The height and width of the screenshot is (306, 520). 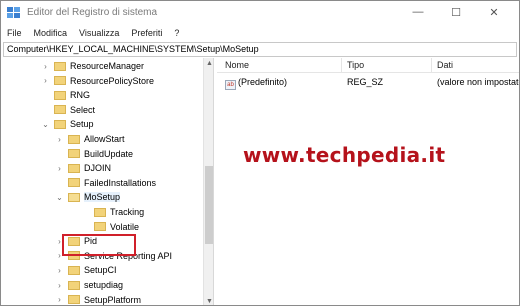 I want to click on tree-item-label: Volatile, so click(x=125, y=226).